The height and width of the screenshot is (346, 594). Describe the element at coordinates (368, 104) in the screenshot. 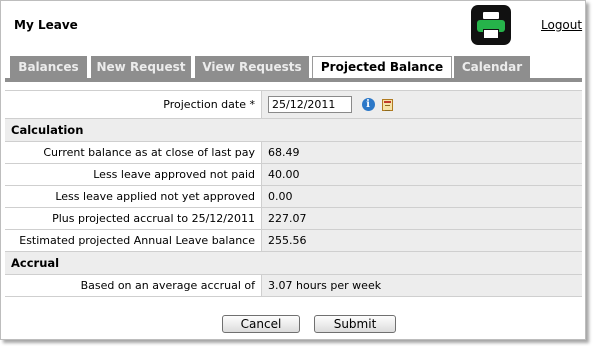

I see `info-icon: i` at that location.